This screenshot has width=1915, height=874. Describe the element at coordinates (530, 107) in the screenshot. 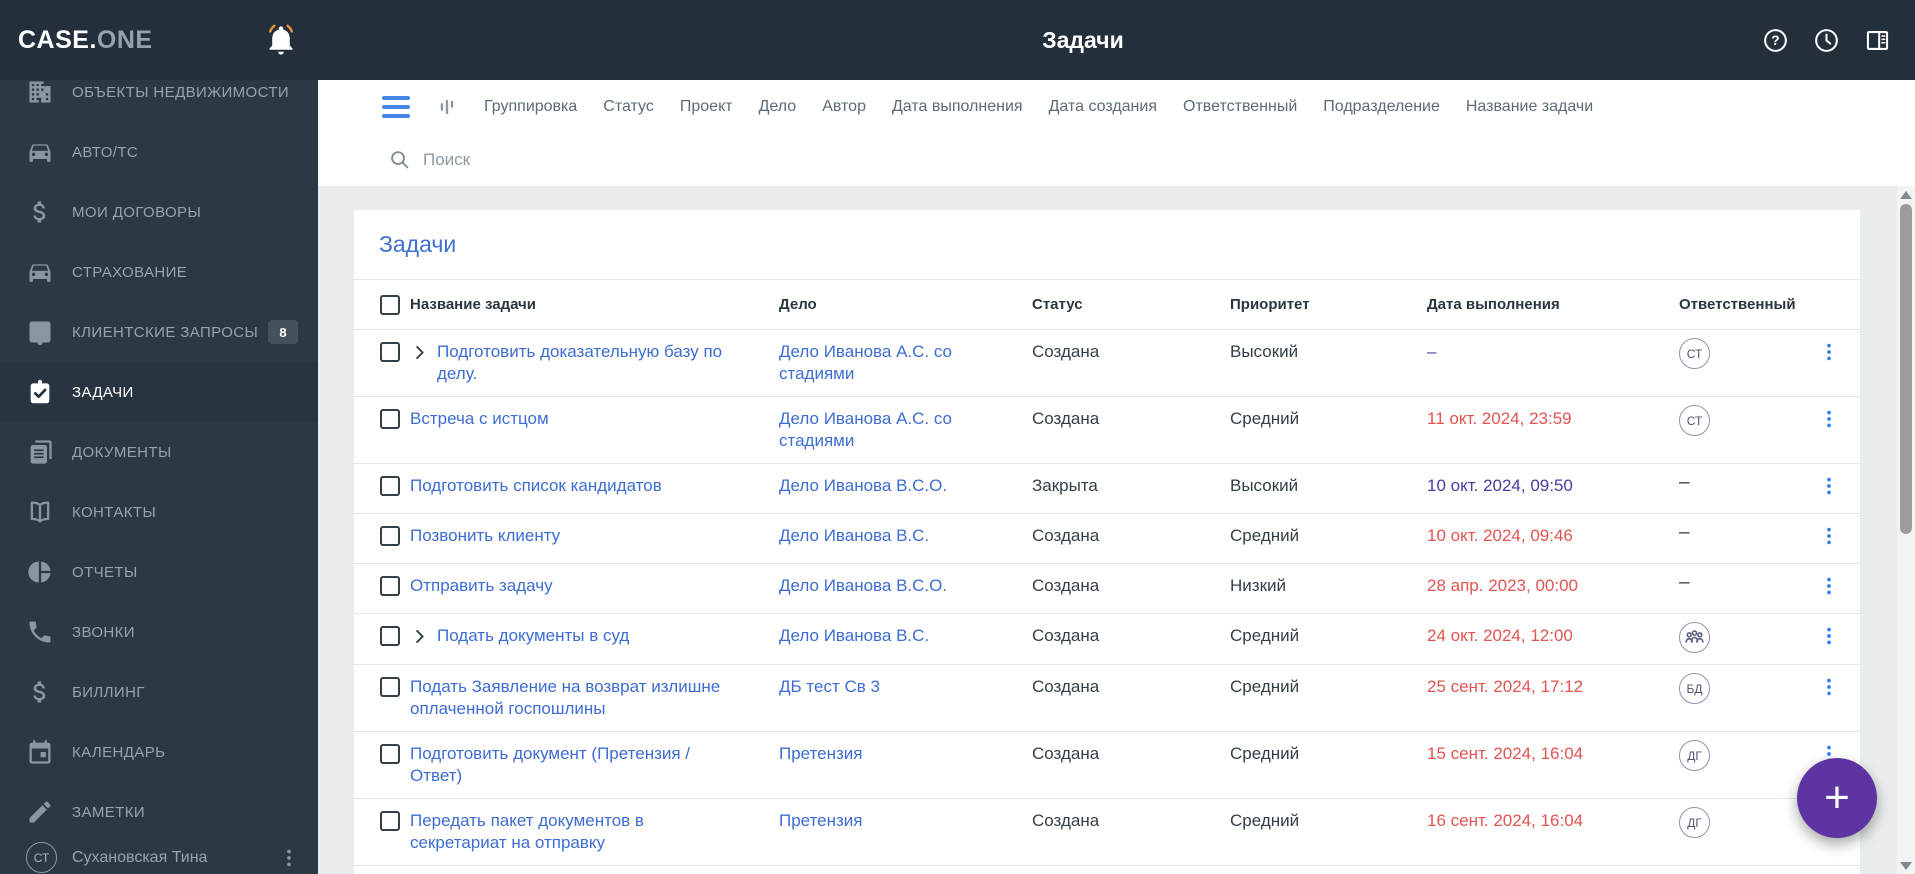

I see `filter-группировка: Группировка` at that location.